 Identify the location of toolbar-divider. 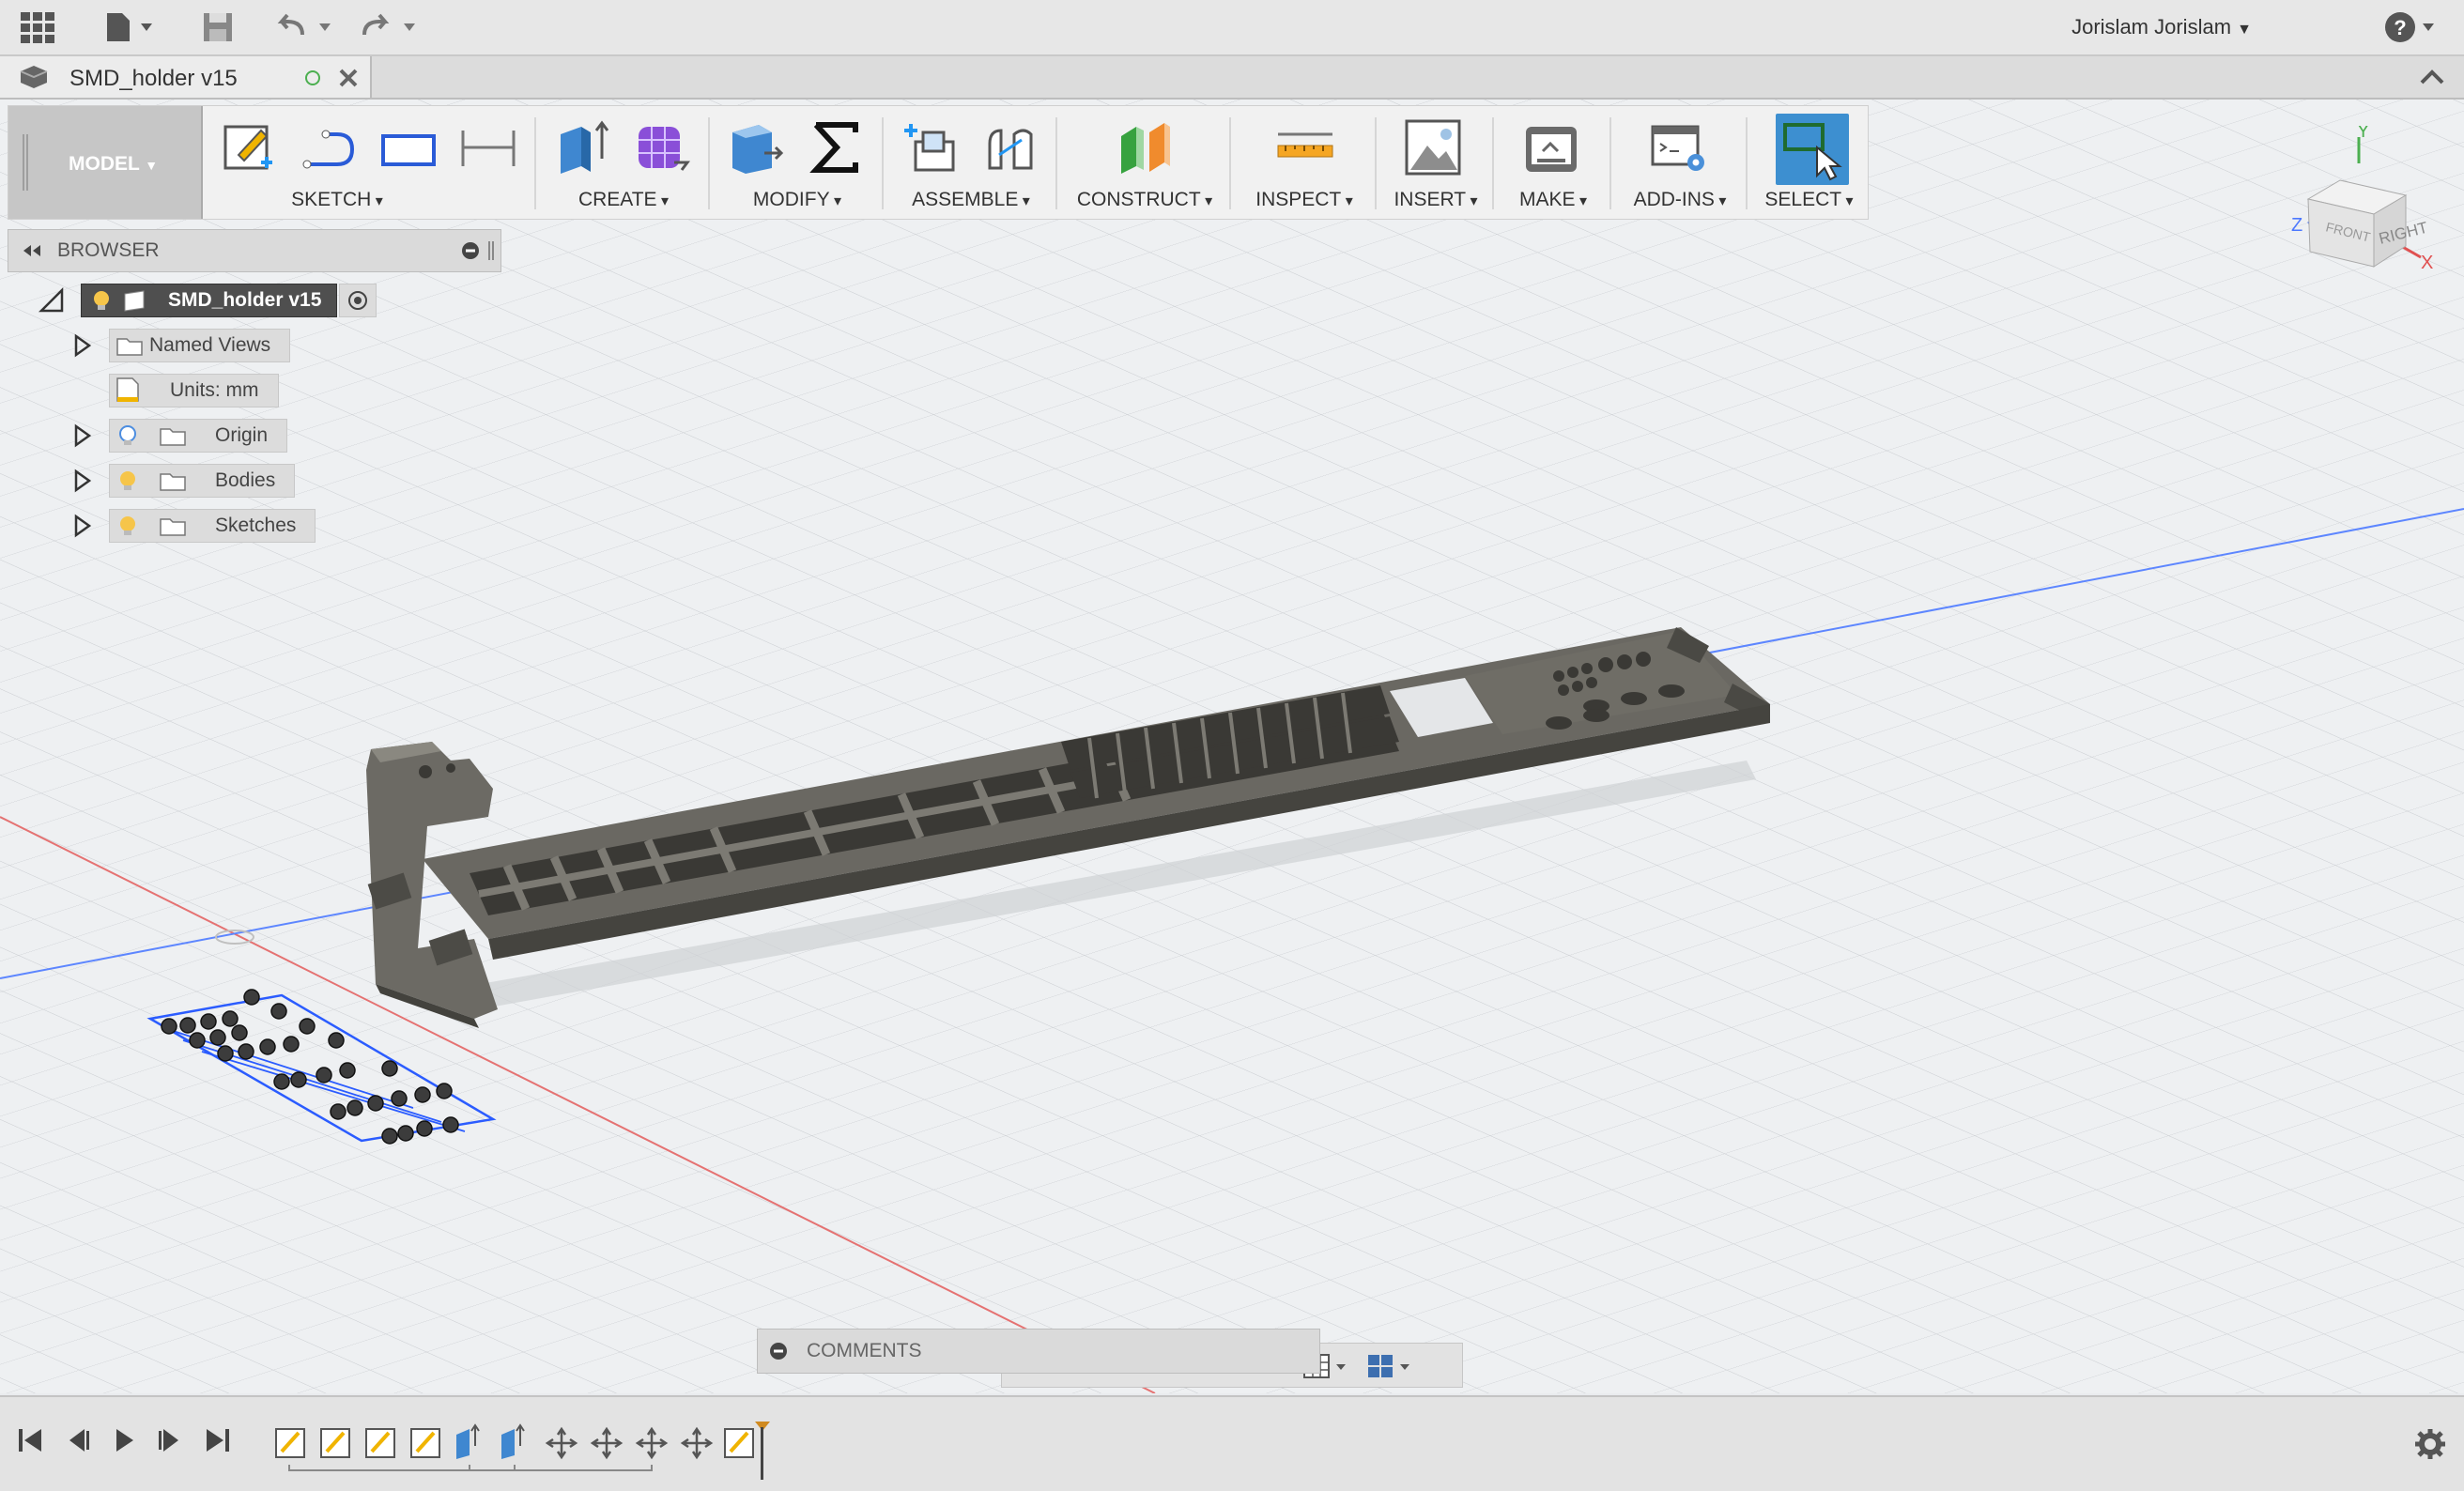
(709, 163).